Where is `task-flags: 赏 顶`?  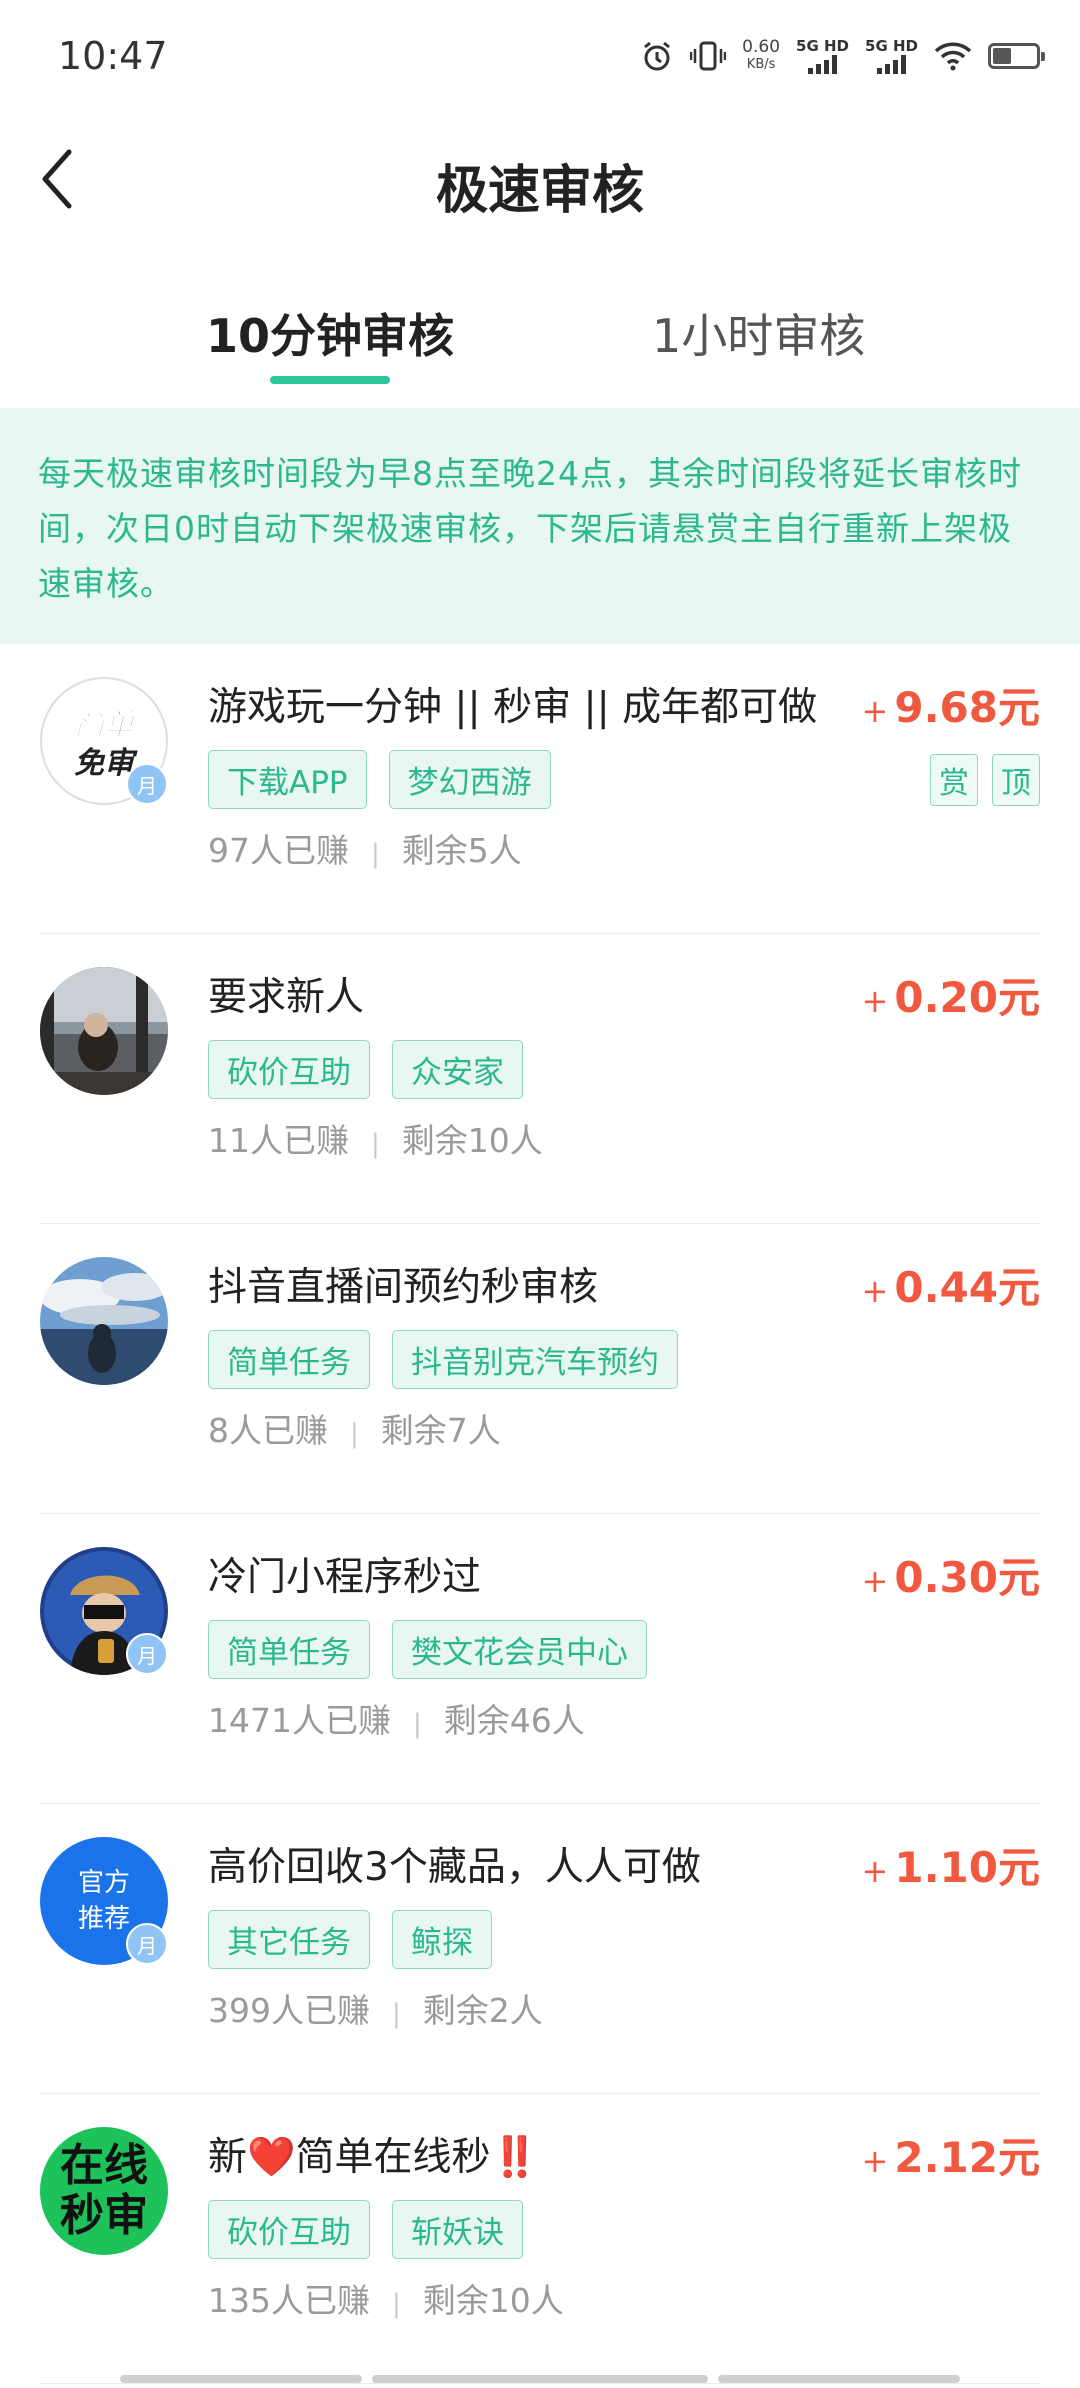
task-flags: 赏 顶 is located at coordinates (985, 780).